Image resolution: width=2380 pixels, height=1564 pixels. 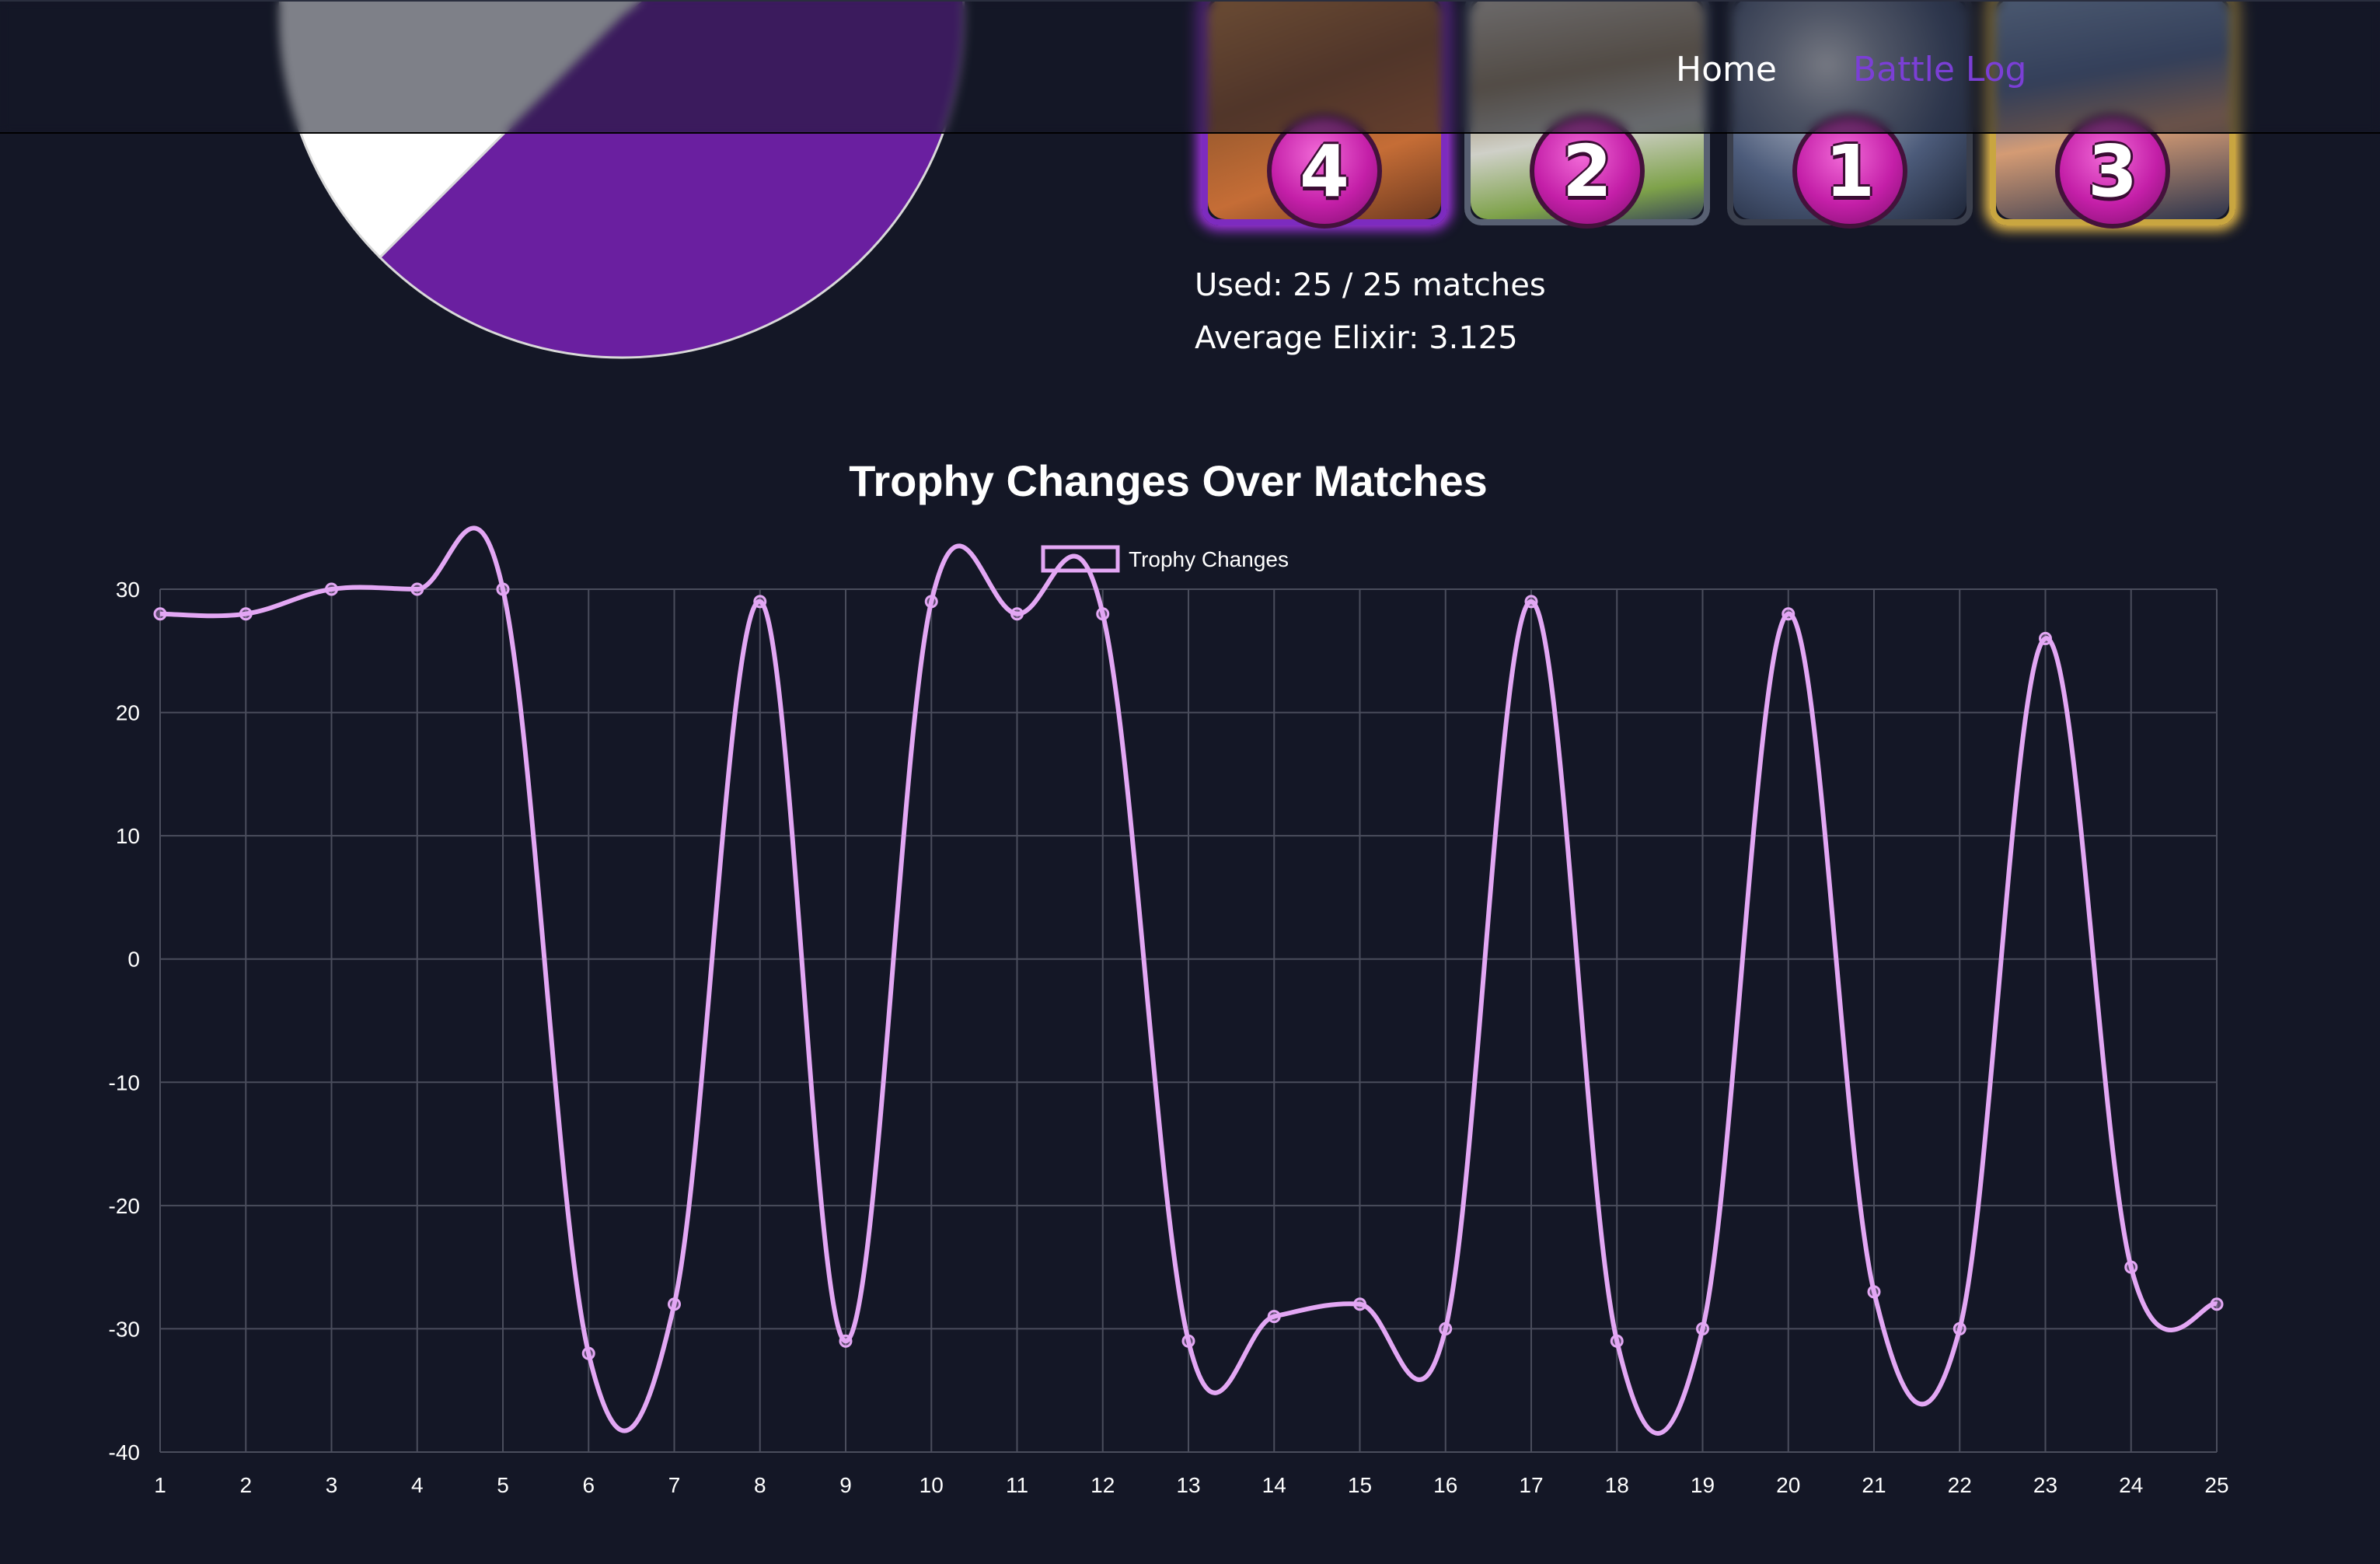 What do you see at coordinates (1445, 1485) in the screenshot?
I see `x-tick-label: 16` at bounding box center [1445, 1485].